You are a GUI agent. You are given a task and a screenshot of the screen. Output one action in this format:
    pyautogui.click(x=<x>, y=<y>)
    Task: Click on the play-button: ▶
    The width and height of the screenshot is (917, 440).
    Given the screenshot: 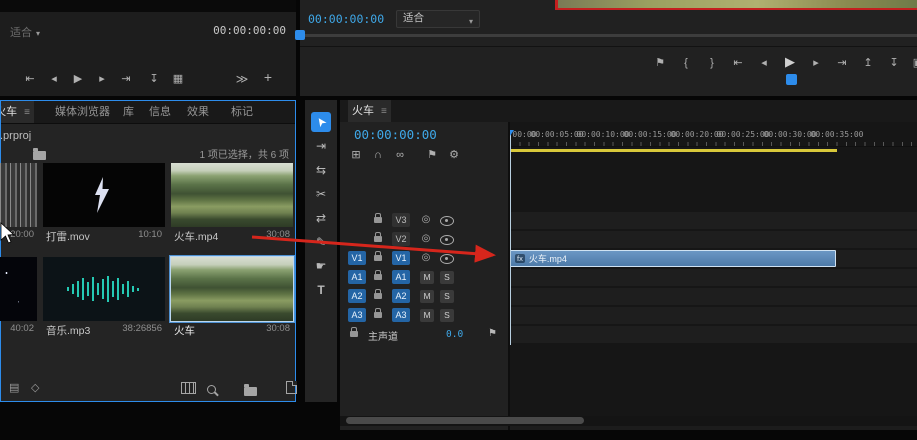 What is the action you would take?
    pyautogui.click(x=790, y=62)
    